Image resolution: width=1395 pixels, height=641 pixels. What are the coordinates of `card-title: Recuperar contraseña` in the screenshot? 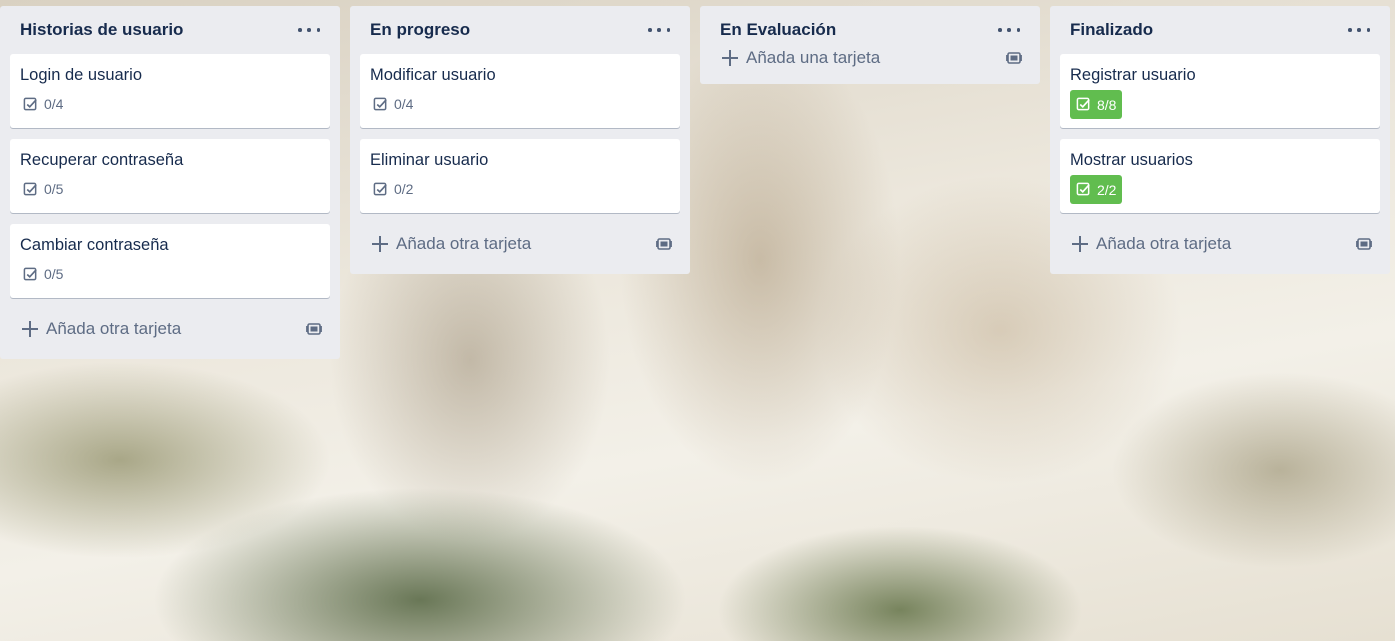 It's located at (102, 160).